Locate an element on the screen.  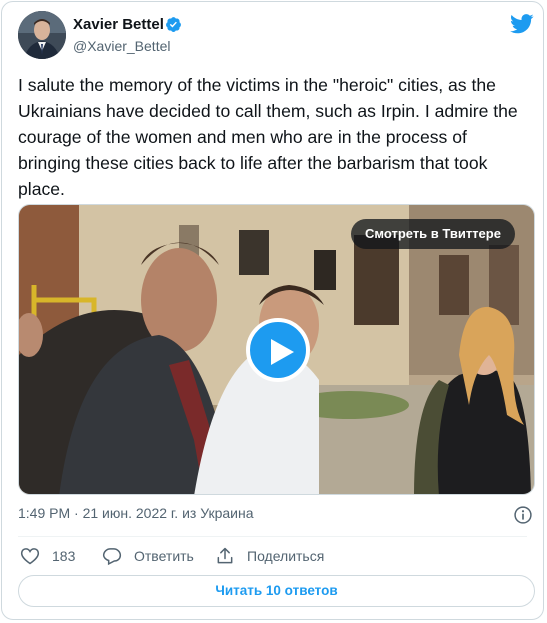
author-handle: @Xavier_Bettel is located at coordinates (121, 46).